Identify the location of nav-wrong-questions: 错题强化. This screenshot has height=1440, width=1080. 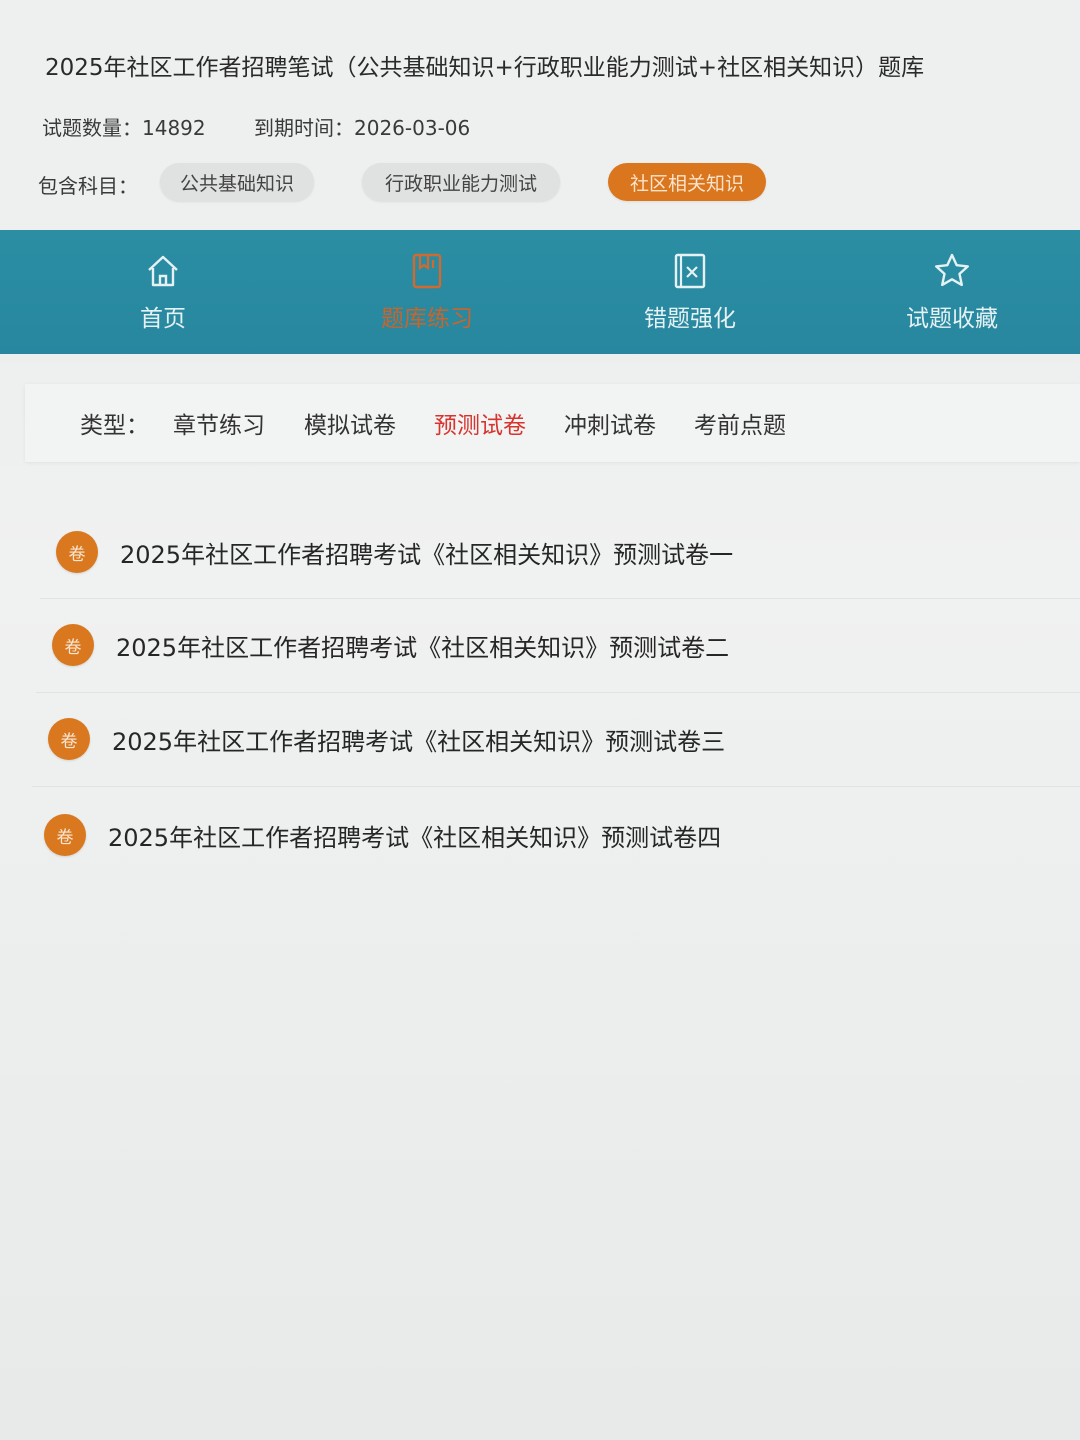
(690, 292).